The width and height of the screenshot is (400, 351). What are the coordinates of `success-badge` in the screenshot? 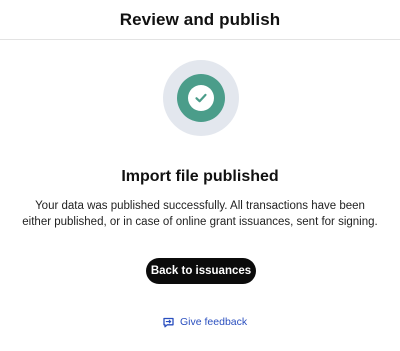 It's located at (201, 98).